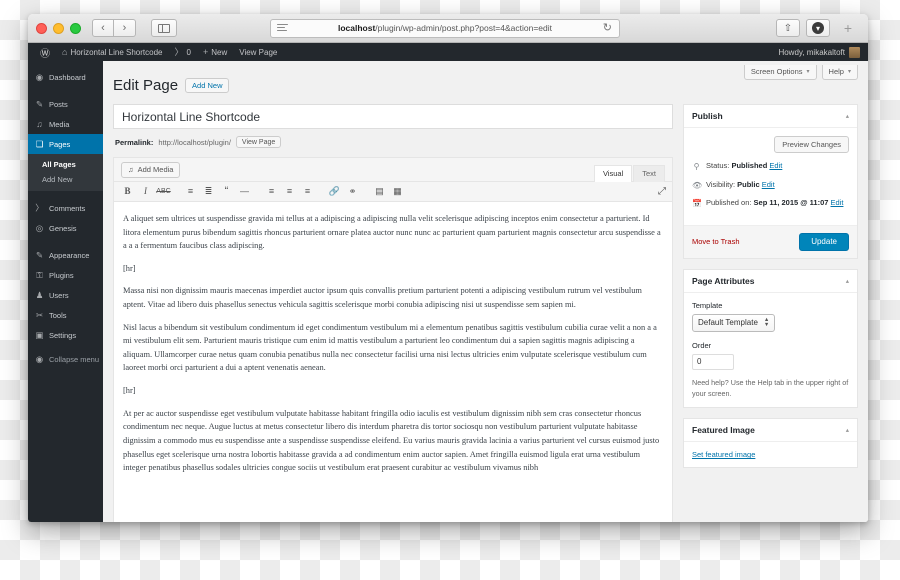  What do you see at coordinates (770, 281) in the screenshot?
I see `page-attributes-header: Page Attributes ▴` at bounding box center [770, 281].